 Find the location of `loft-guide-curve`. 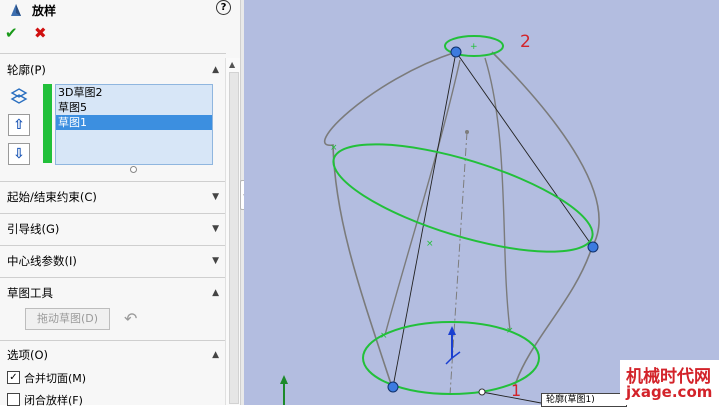

loft-guide-curve is located at coordinates (422, 197).